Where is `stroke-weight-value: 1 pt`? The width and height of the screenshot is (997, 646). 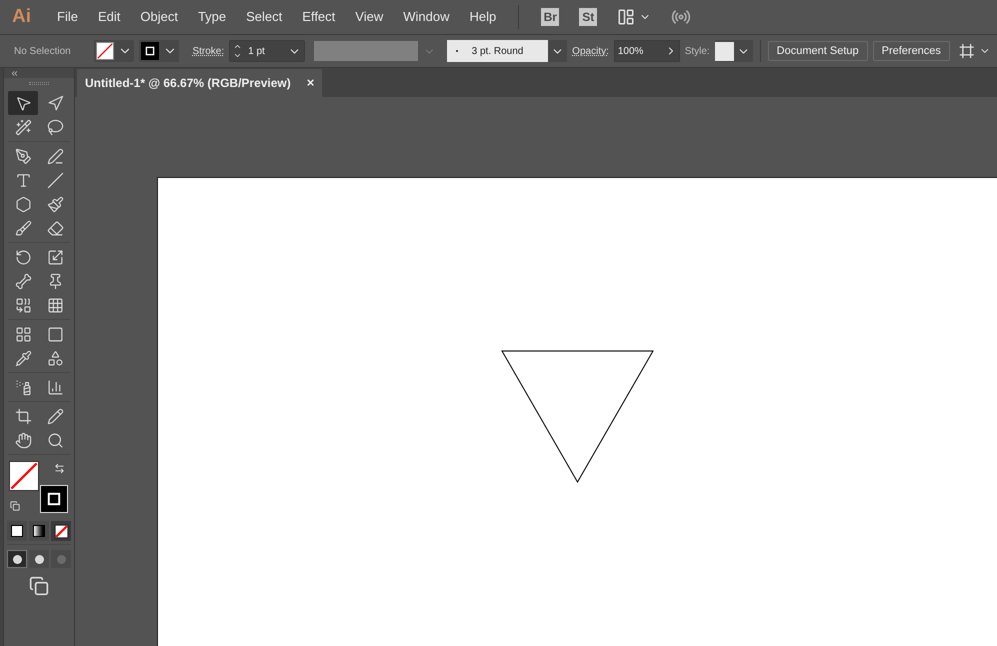 stroke-weight-value: 1 pt is located at coordinates (256, 51).